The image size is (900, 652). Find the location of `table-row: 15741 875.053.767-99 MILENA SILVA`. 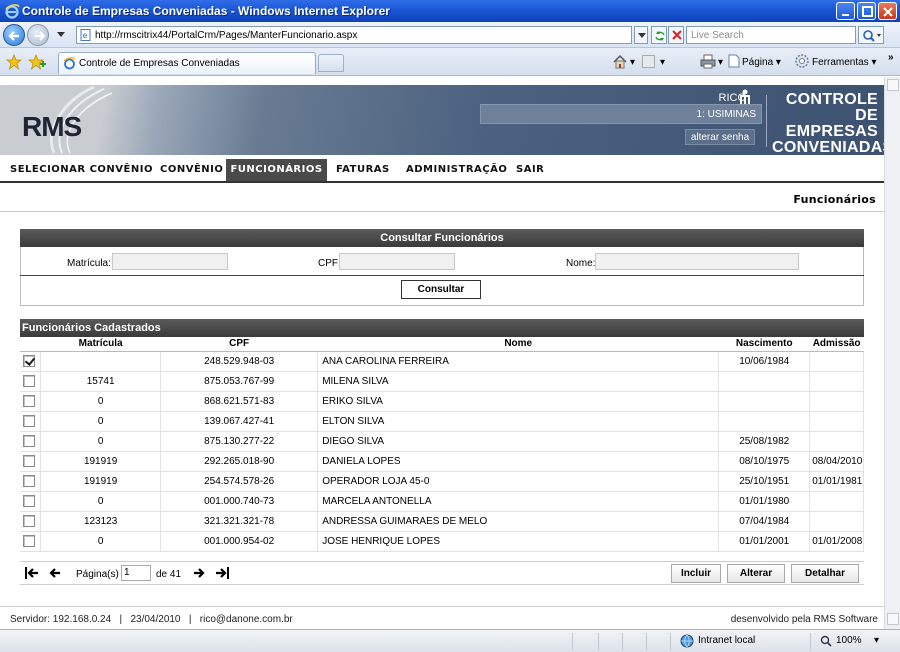

table-row: 15741 875.053.767-99 MILENA SILVA is located at coordinates (442, 381).